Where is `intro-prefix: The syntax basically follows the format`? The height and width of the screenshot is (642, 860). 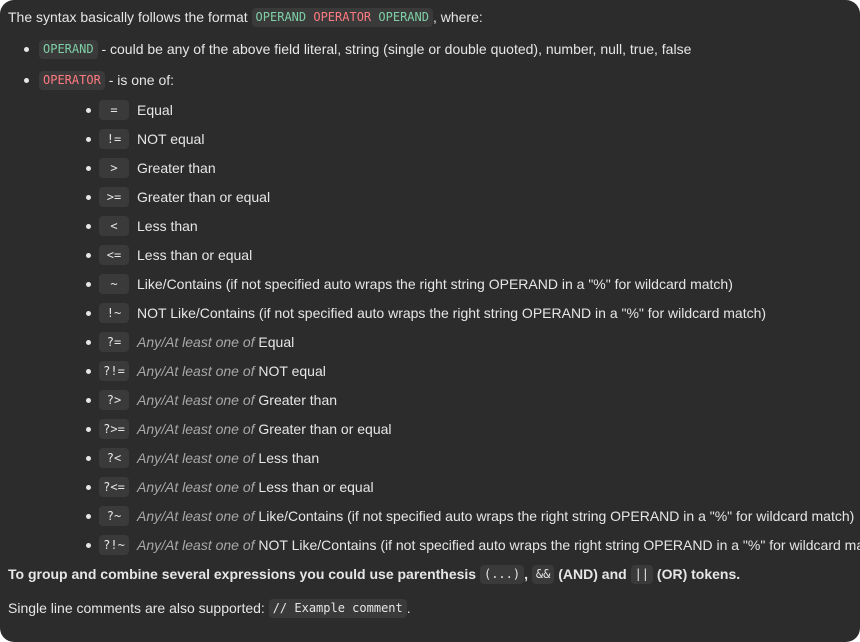 intro-prefix: The syntax basically follows the format is located at coordinates (128, 17).